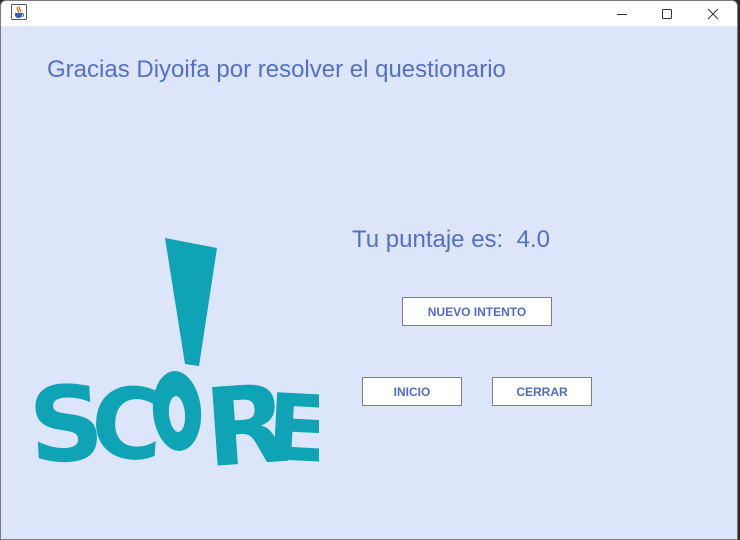 The width and height of the screenshot is (740, 540). I want to click on home-button: INICIO, so click(412, 391).